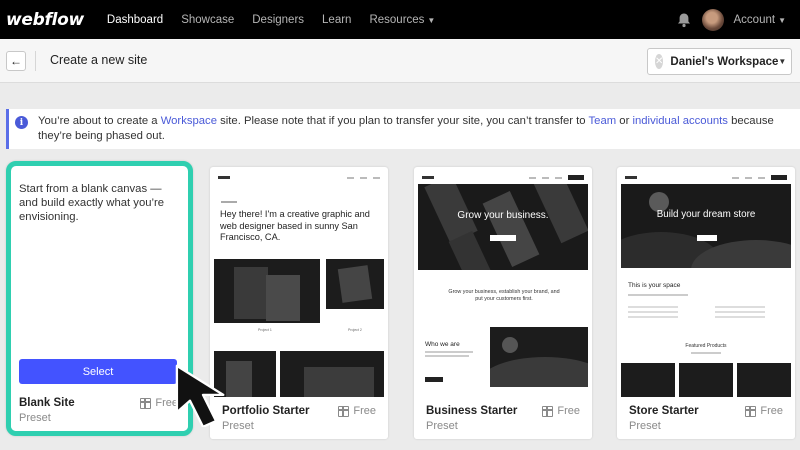  Describe the element at coordinates (266, 411) in the screenshot. I see `card-name: Portfolio Starter` at that location.